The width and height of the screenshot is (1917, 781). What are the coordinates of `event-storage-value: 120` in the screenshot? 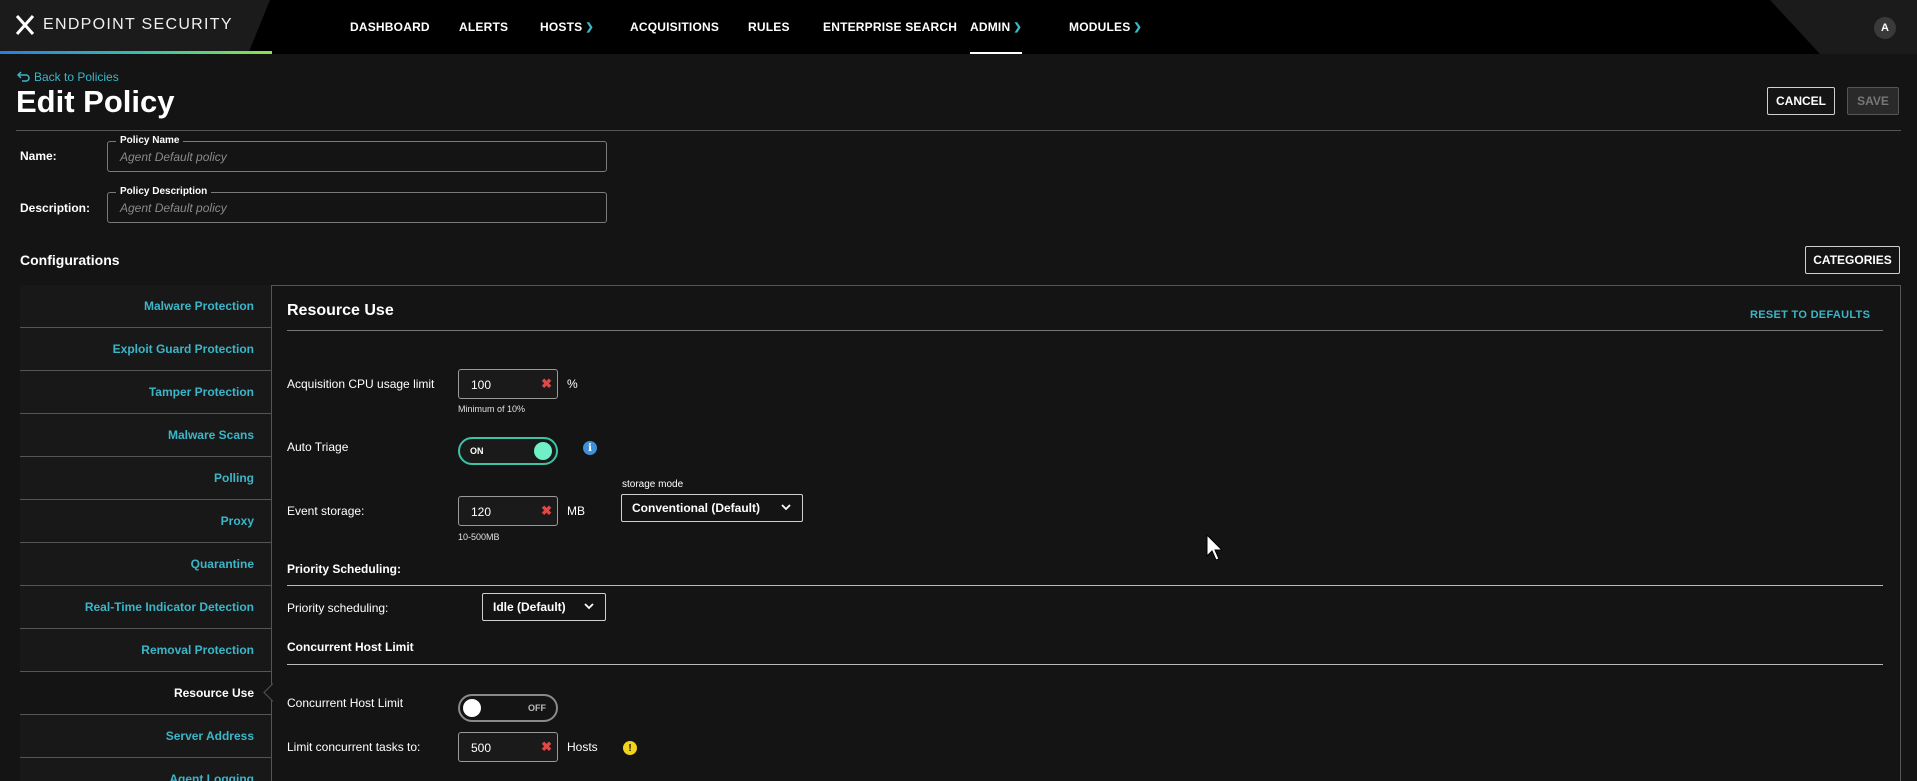 It's located at (481, 512).